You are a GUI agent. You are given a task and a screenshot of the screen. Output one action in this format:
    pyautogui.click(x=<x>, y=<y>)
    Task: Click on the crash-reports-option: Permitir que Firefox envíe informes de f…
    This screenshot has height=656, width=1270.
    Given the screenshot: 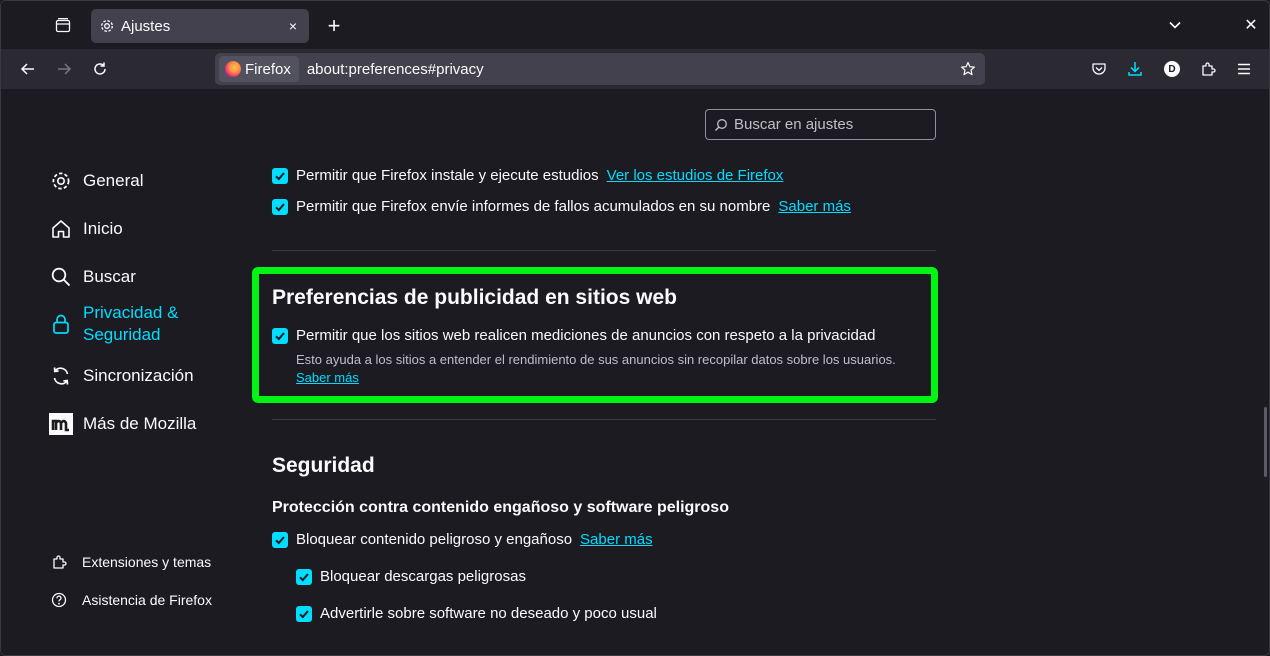 What is the action you would take?
    pyautogui.click(x=561, y=206)
    